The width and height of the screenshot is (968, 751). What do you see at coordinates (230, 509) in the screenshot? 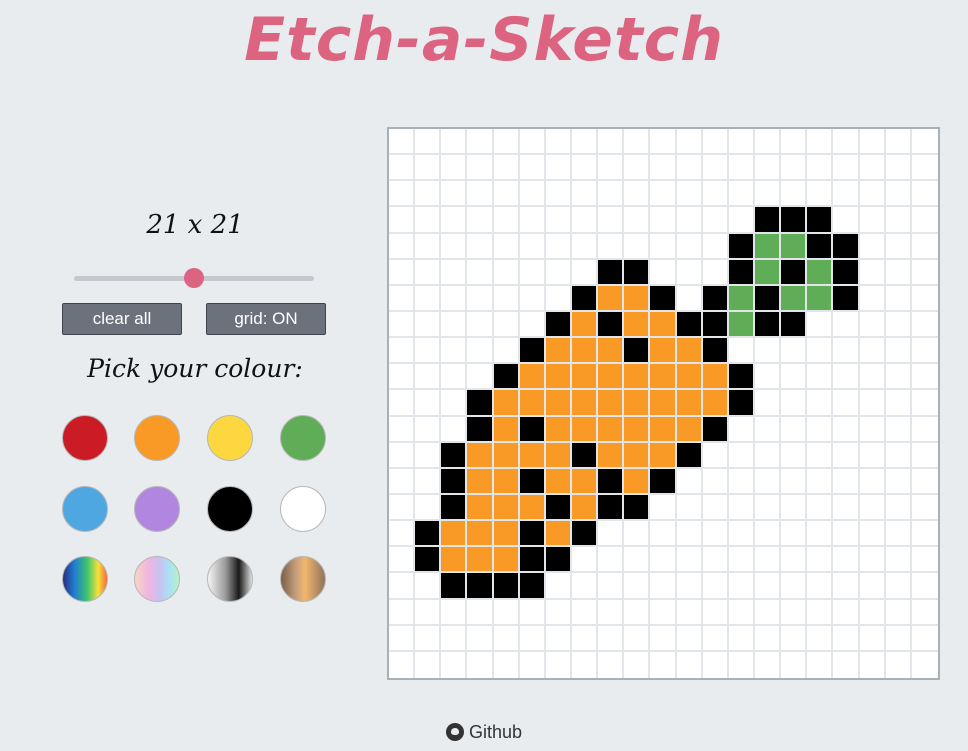
I see `black-swatch` at bounding box center [230, 509].